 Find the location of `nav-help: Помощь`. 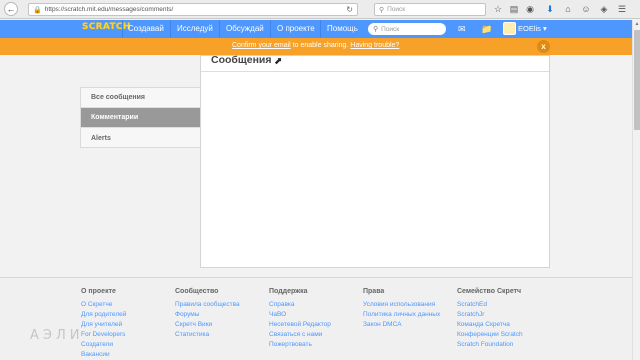

nav-help: Помощь is located at coordinates (342, 28).